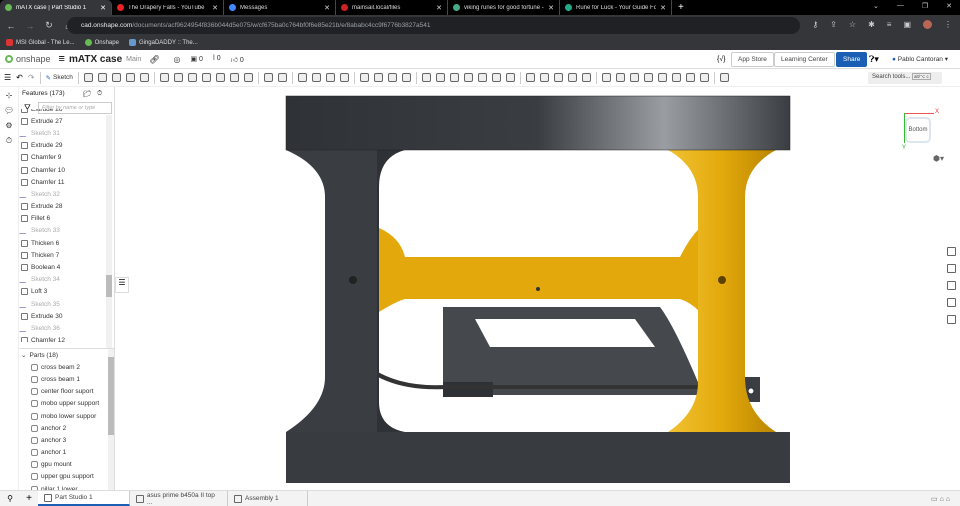  What do you see at coordinates (704, 77) in the screenshot?
I see `check-icon` at bounding box center [704, 77].